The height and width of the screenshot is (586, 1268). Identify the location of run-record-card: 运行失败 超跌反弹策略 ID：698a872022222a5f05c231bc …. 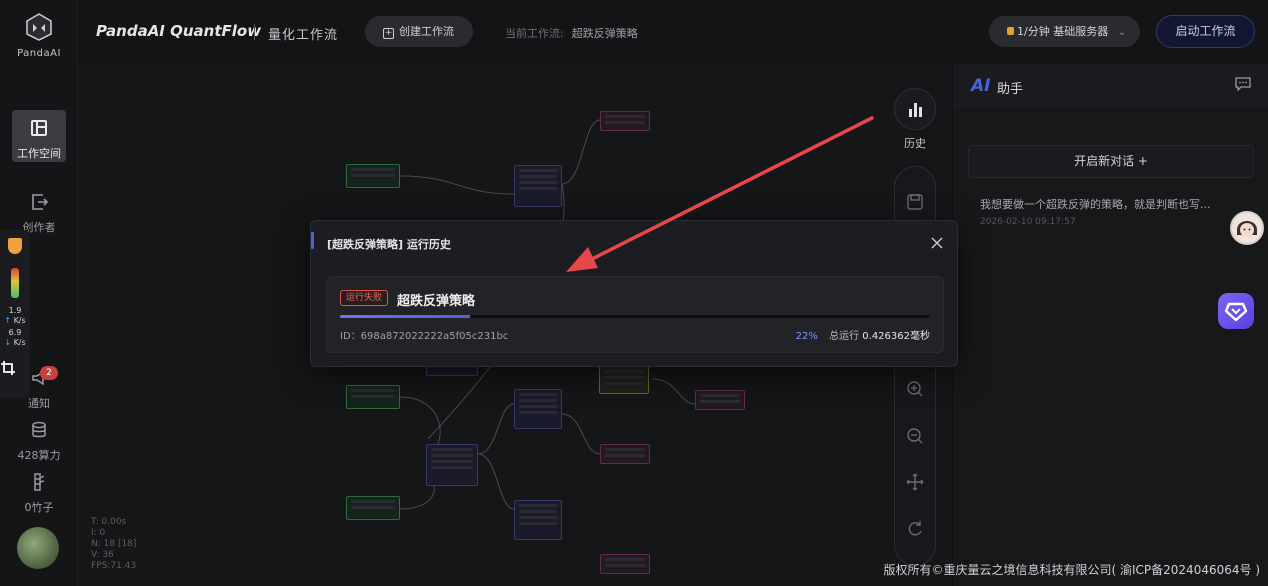
(635, 314).